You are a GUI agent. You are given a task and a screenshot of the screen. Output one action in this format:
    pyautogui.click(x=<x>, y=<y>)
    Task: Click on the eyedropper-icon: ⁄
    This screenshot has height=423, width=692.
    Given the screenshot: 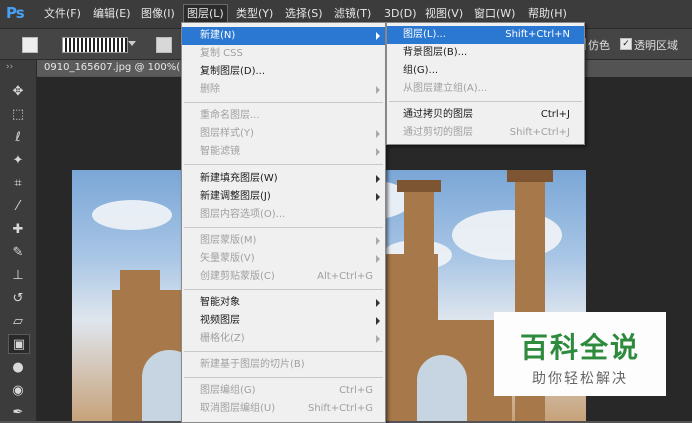 What is the action you would take?
    pyautogui.click(x=18, y=206)
    